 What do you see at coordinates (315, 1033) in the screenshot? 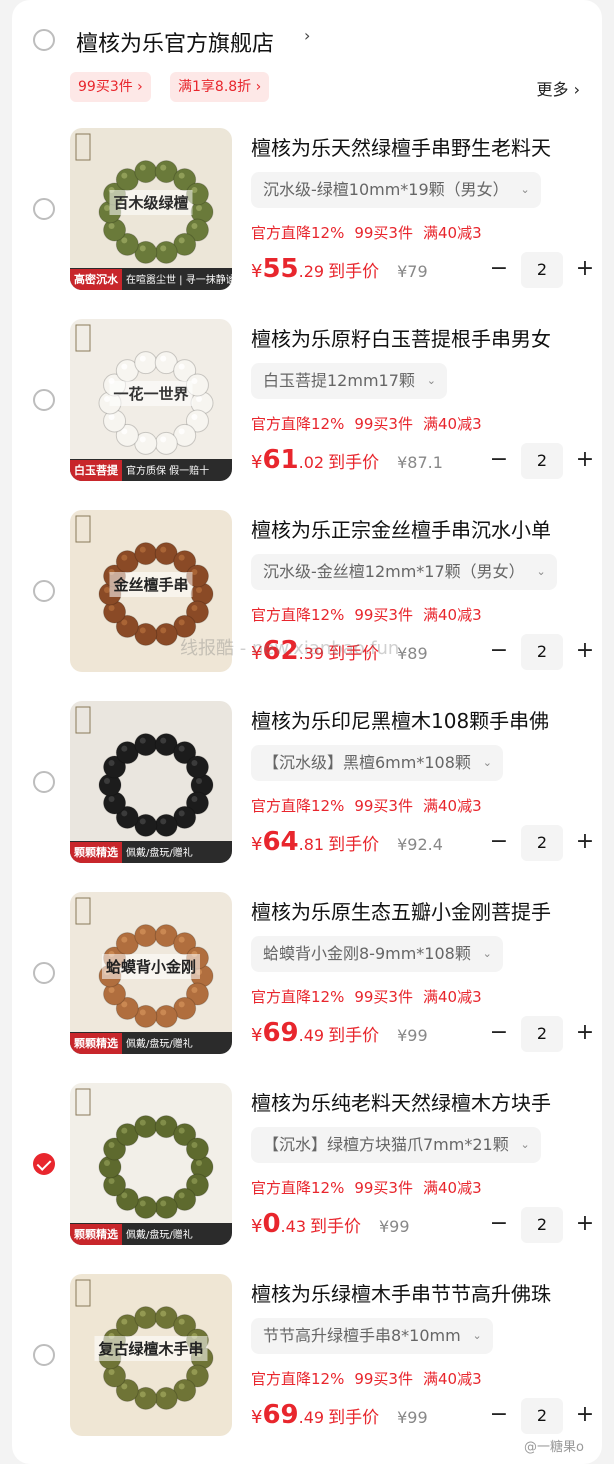
I see `final-price: ¥69.49 到手价` at bounding box center [315, 1033].